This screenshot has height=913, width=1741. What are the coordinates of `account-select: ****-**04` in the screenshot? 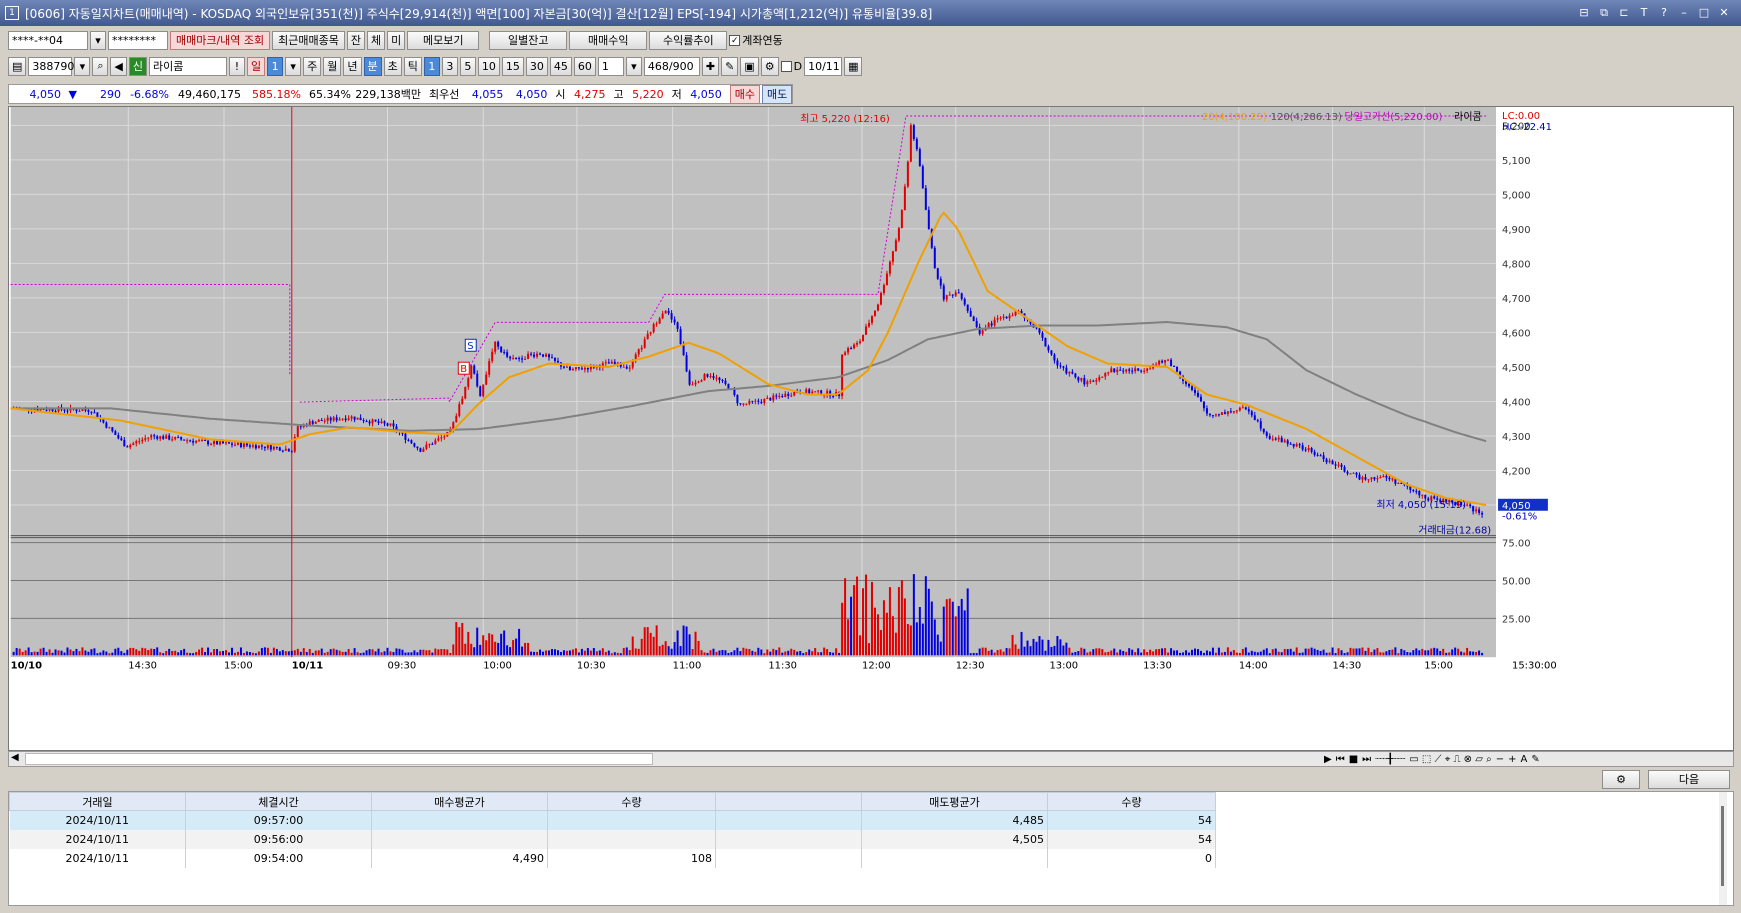 It's located at (48, 40).